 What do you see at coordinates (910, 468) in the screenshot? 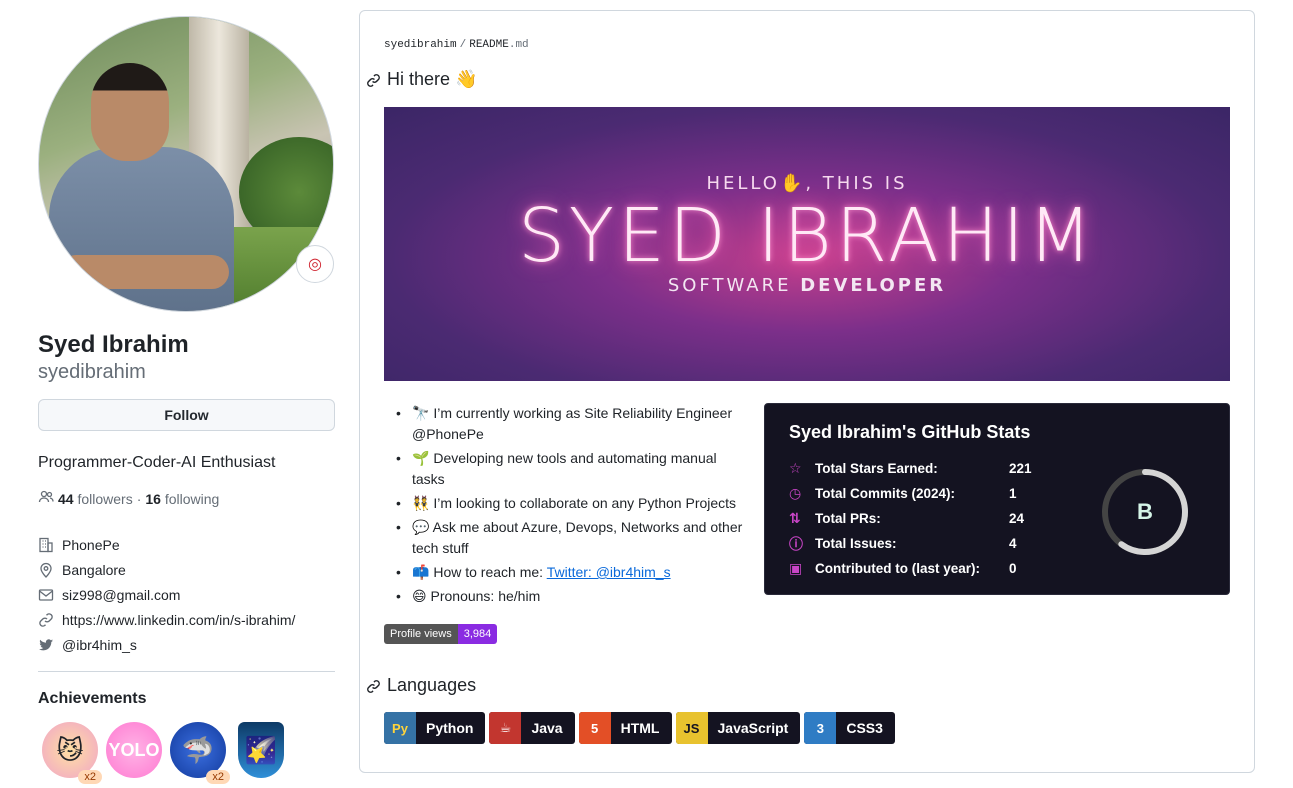
I see `stats-row: ☆ Total Stars Earned: 221` at bounding box center [910, 468].